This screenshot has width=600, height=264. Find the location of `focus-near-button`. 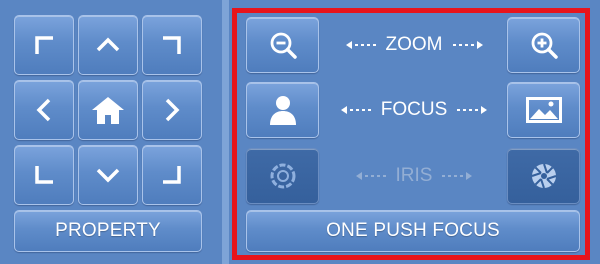

focus-near-button is located at coordinates (282, 110).